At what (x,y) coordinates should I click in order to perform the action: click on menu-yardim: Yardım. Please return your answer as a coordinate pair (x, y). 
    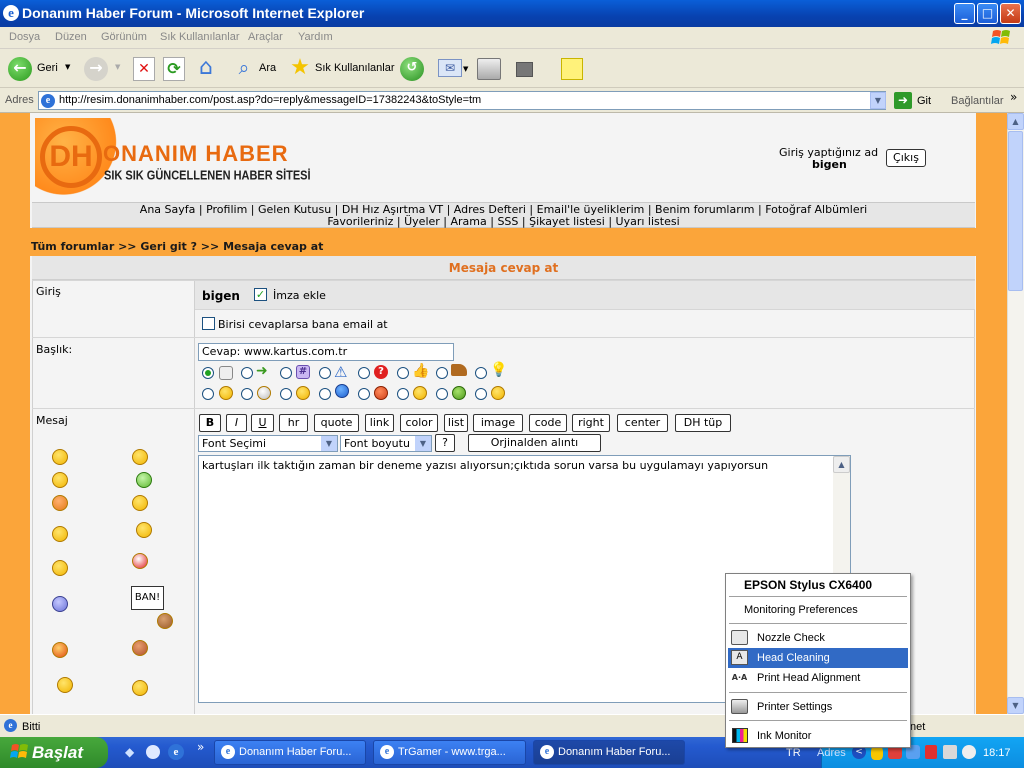
    Looking at the image, I should click on (315, 37).